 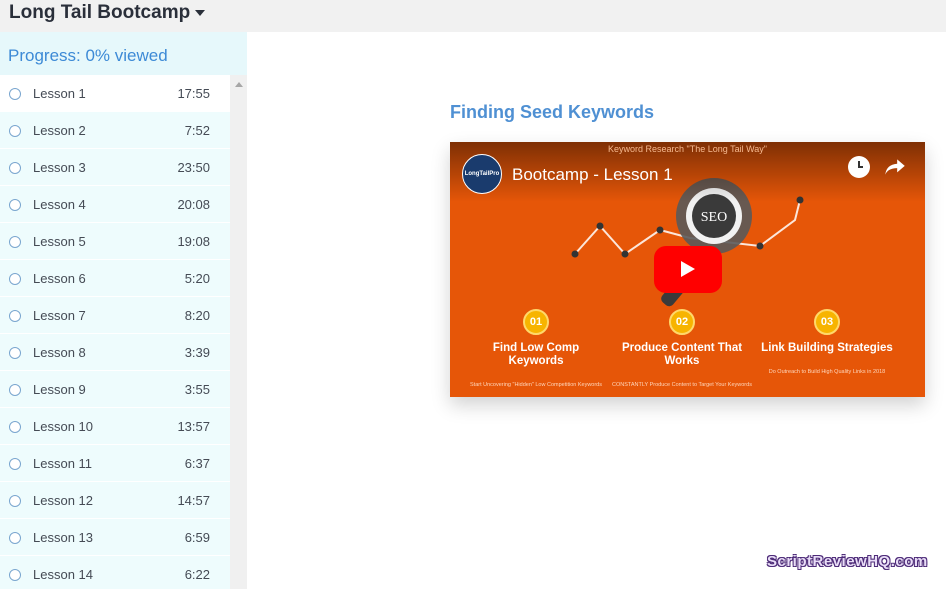 What do you see at coordinates (859, 167) in the screenshot?
I see `clock-icon` at bounding box center [859, 167].